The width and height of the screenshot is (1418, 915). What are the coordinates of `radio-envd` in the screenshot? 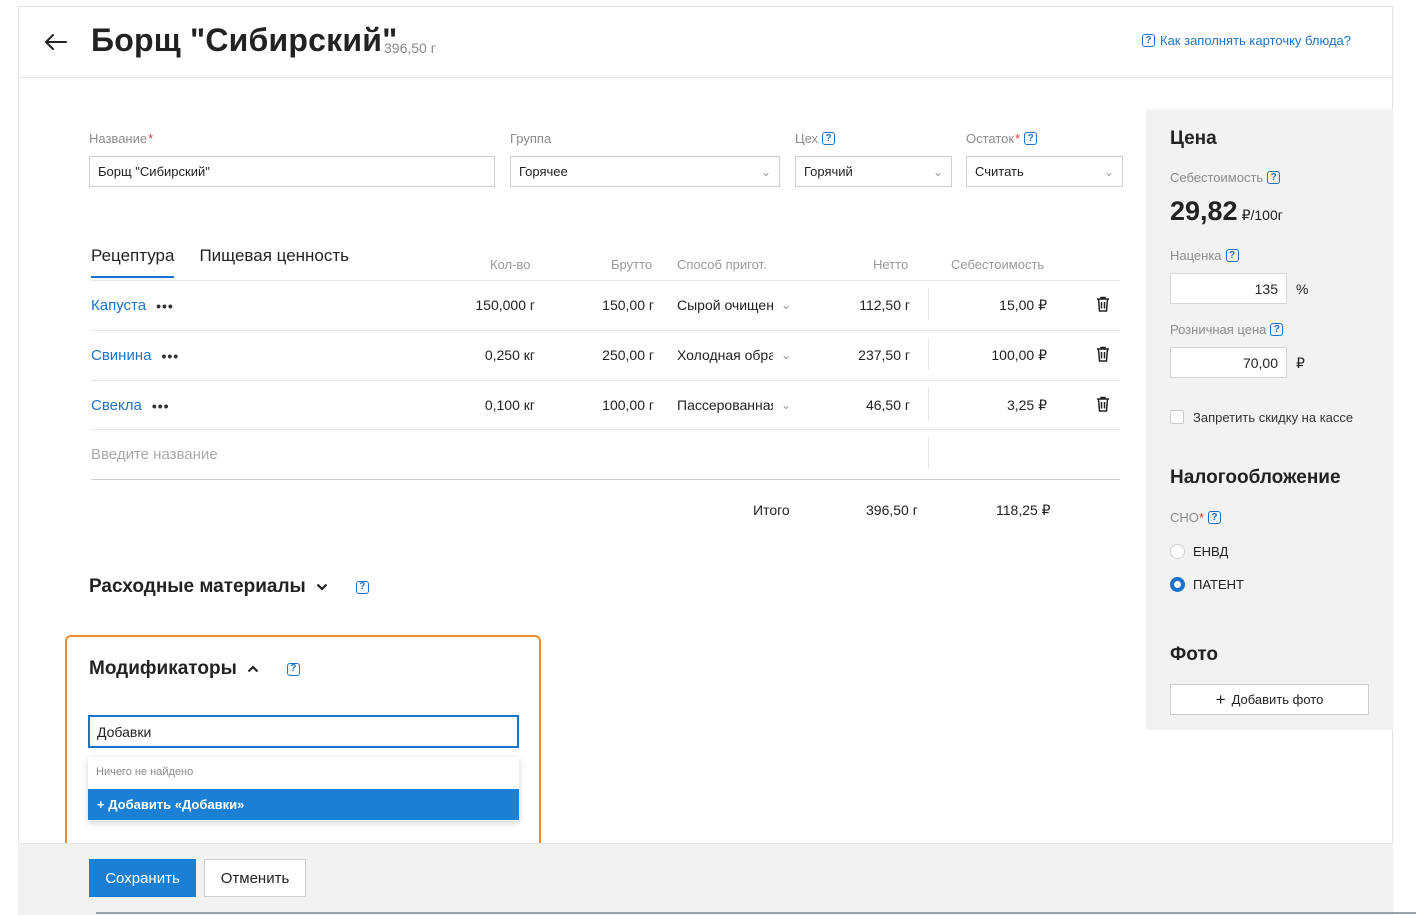 It's located at (1177, 551).